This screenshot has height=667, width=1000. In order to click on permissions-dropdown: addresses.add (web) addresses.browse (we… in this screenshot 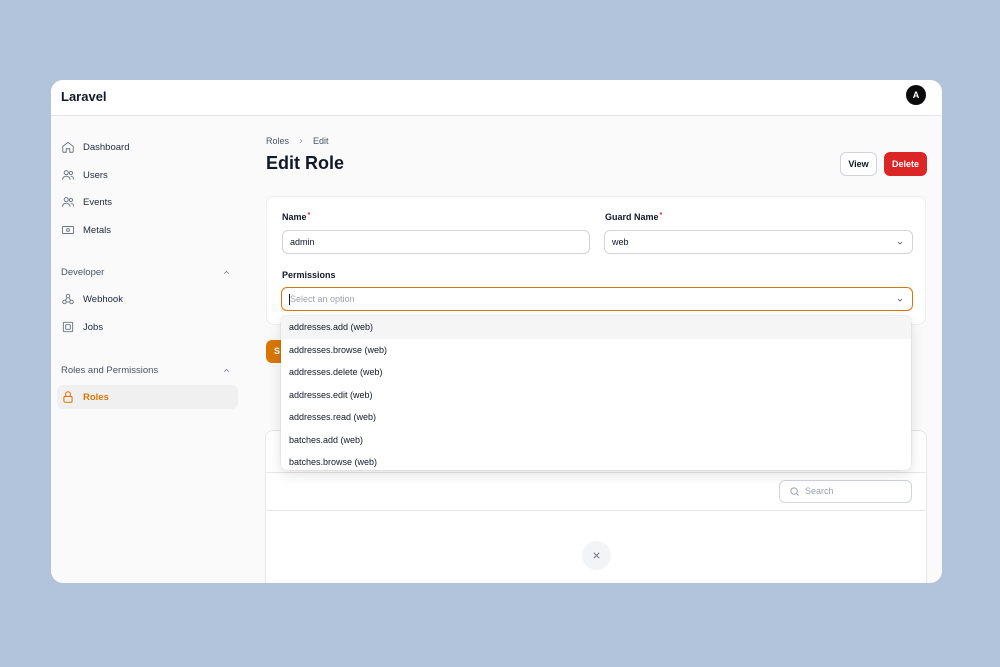, I will do `click(596, 393)`.